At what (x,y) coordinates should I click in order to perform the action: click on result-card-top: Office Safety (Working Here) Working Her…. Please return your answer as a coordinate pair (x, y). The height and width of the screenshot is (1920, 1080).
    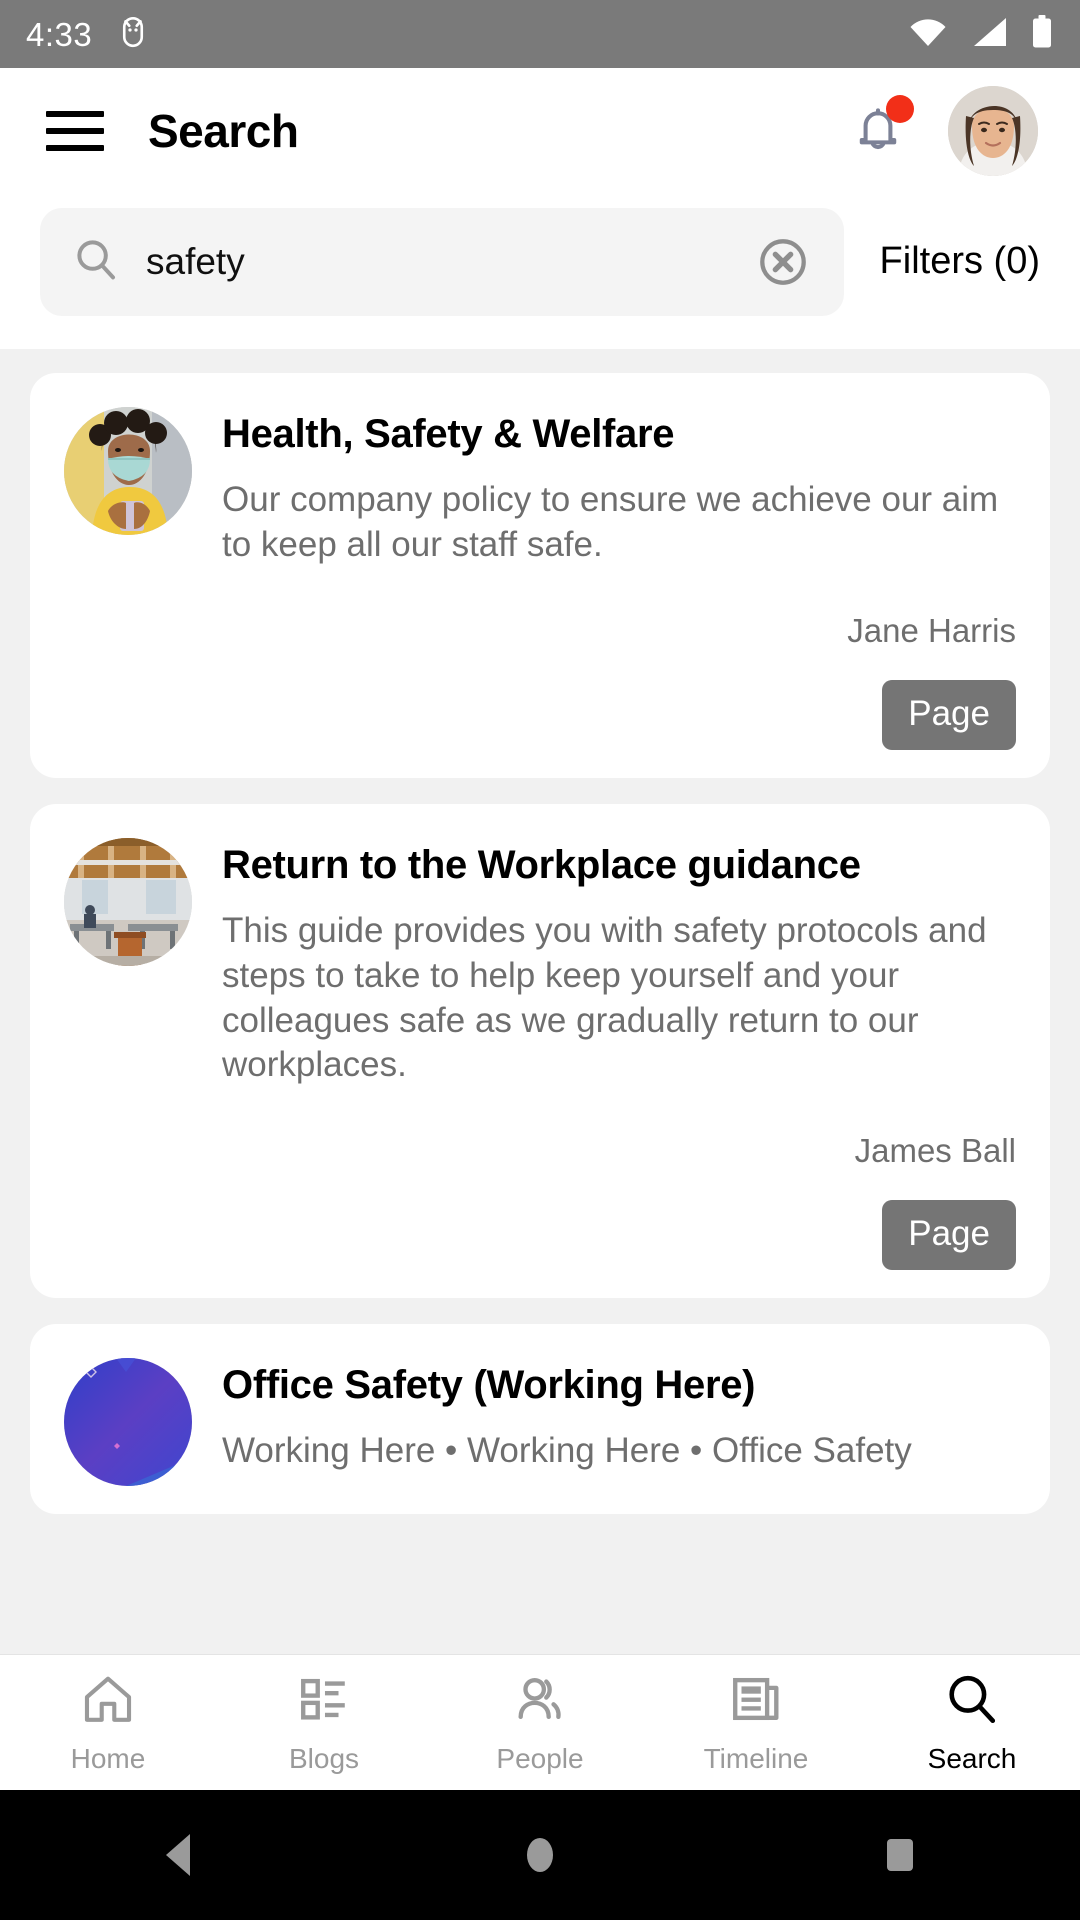
    Looking at the image, I should click on (540, 1422).